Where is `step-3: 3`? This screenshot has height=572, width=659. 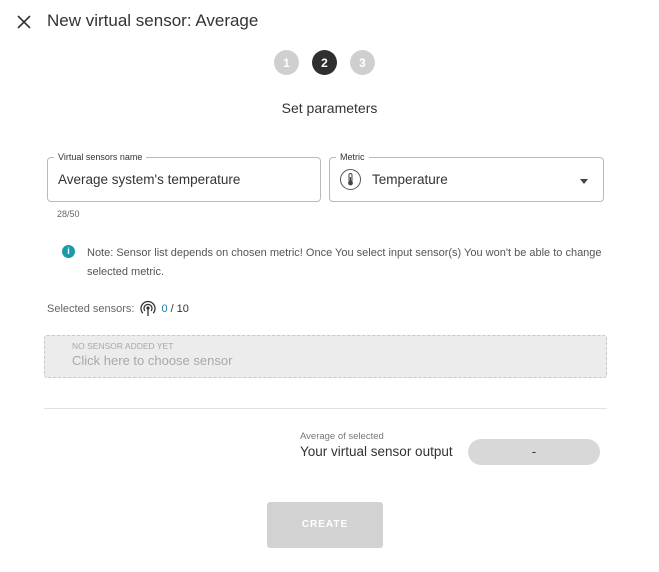
step-3: 3 is located at coordinates (362, 62).